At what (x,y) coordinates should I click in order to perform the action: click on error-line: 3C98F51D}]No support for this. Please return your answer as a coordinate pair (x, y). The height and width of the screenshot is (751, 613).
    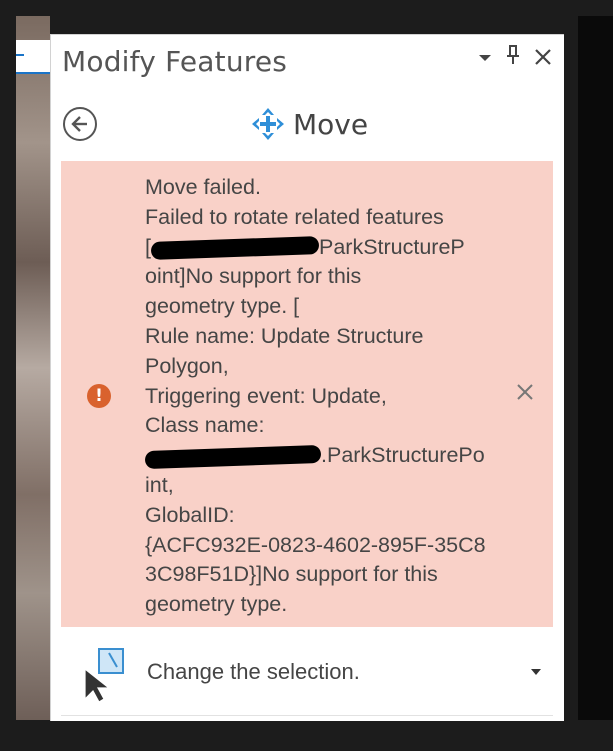
    Looking at the image, I should click on (291, 574).